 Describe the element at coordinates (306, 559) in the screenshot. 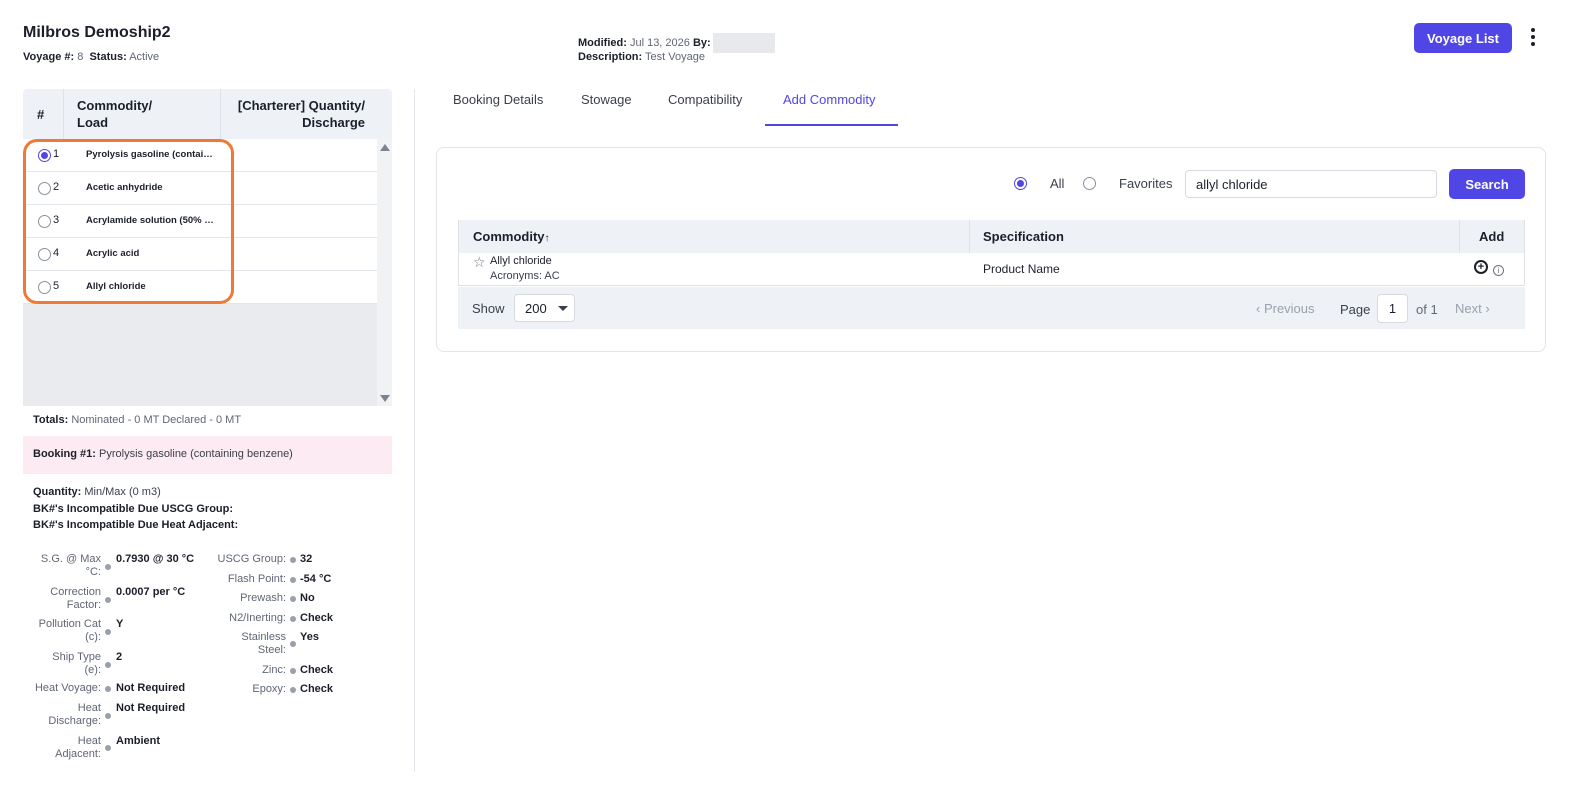

I see `prop-value: 32` at that location.